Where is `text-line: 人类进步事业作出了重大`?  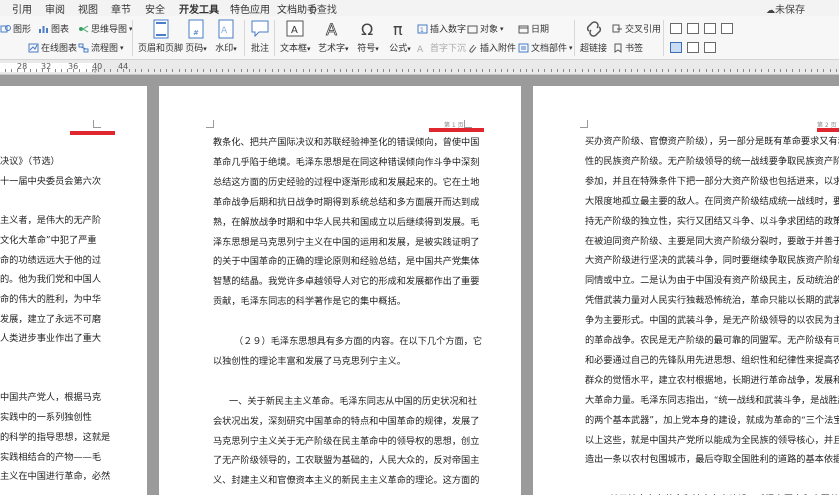 text-line: 人类进步事业作出了重大 is located at coordinates (51, 339).